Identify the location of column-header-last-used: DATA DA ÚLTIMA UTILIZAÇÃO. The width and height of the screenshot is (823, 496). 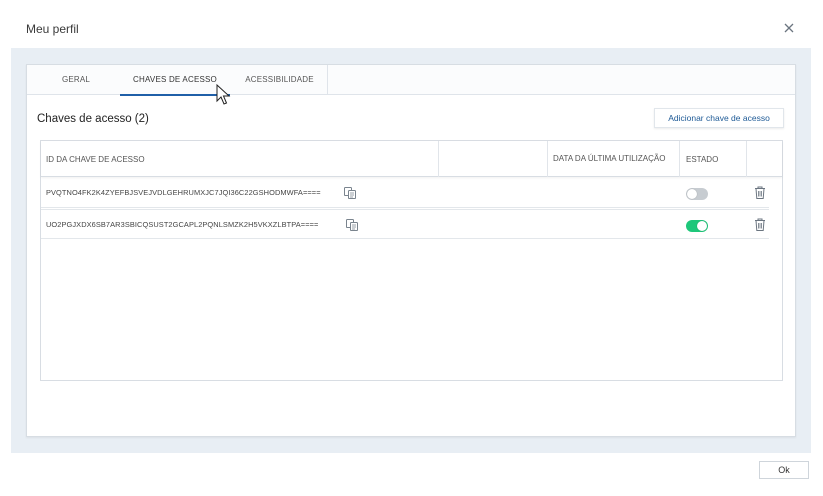
(609, 158).